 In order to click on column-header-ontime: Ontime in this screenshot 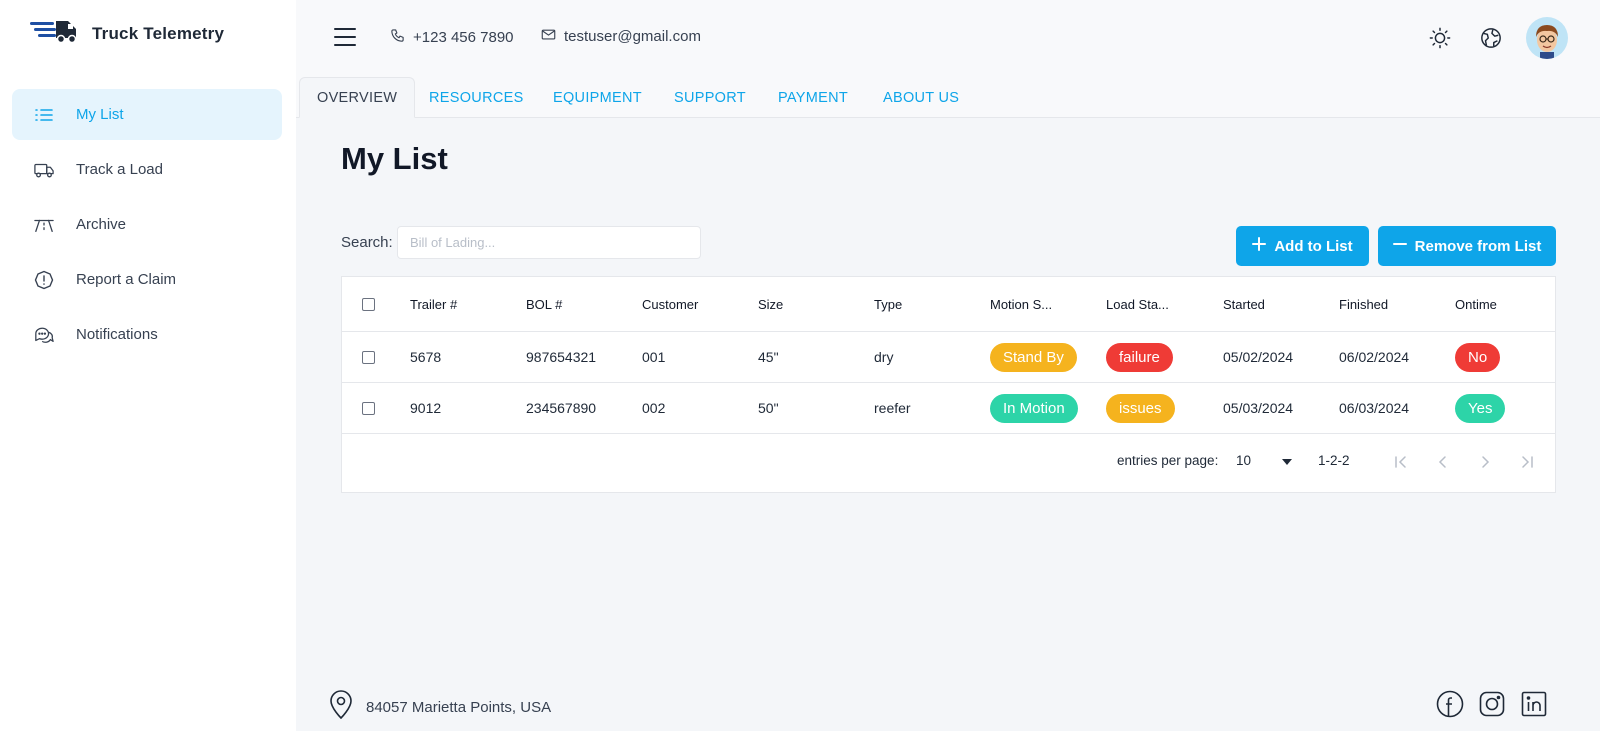, I will do `click(1476, 304)`.